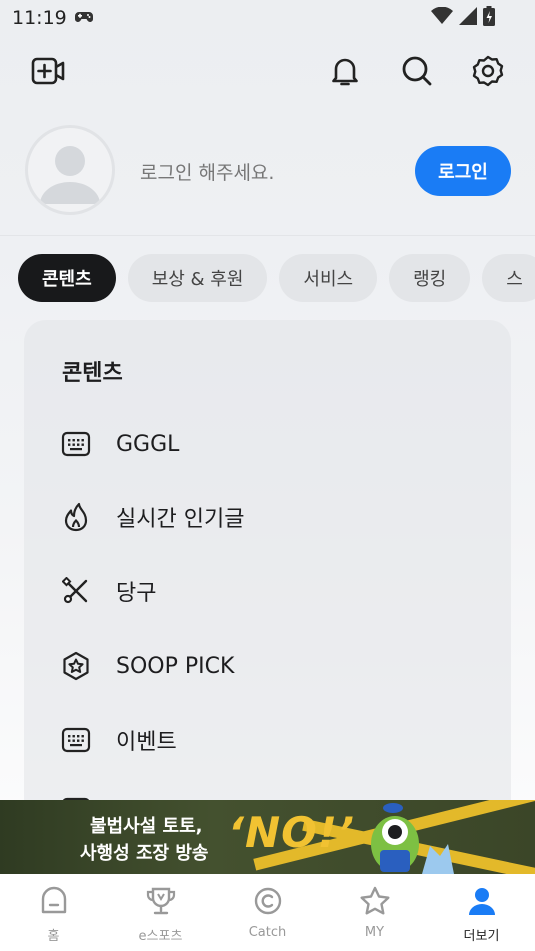  I want to click on battery-icon, so click(489, 18).